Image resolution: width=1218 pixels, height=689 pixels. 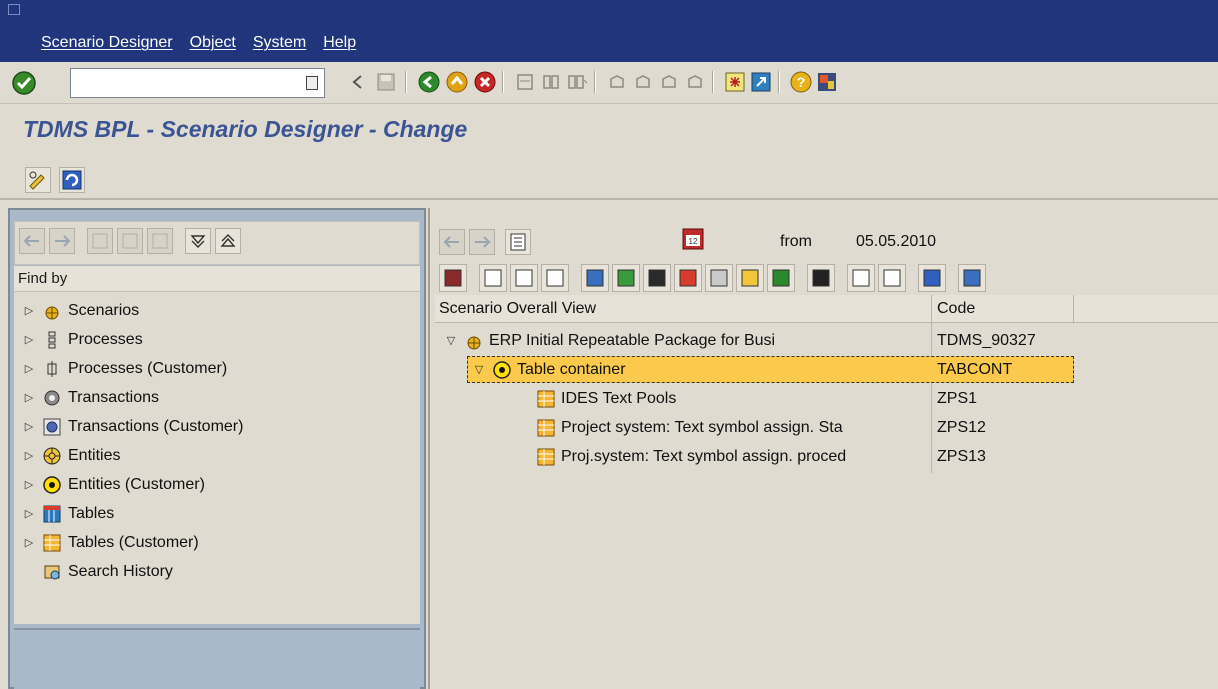 I want to click on scenario-row-selected: ▽ Table container TABCONT, so click(x=826, y=369).